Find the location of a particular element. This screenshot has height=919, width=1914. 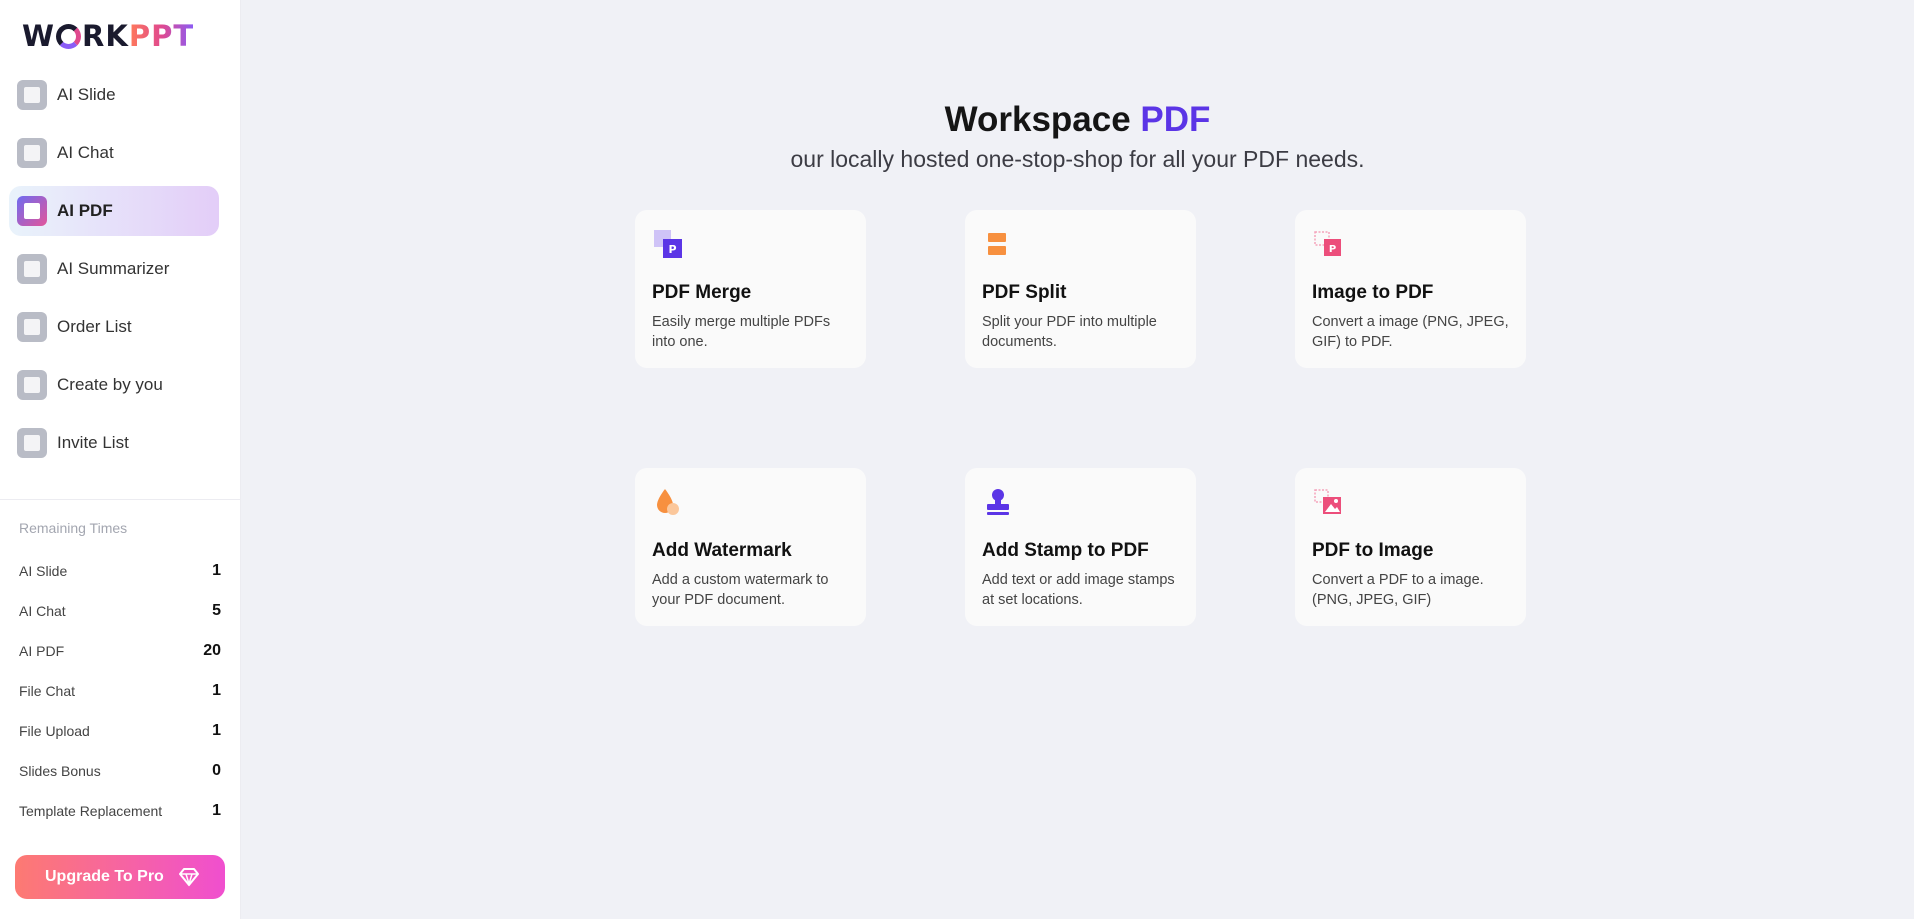

page-title-text: Workspace is located at coordinates (1037, 119).